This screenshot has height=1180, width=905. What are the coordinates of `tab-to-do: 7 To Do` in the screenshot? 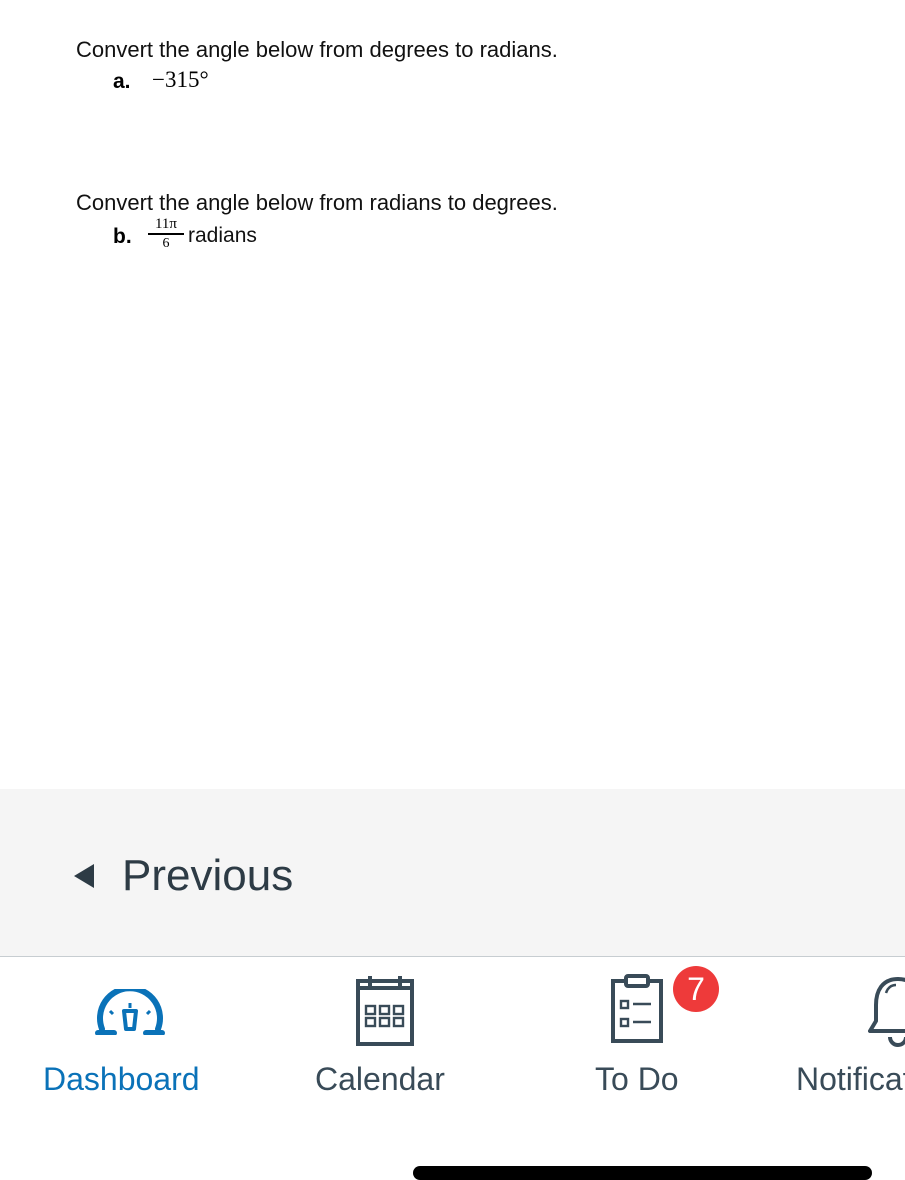 It's located at (660, 1037).